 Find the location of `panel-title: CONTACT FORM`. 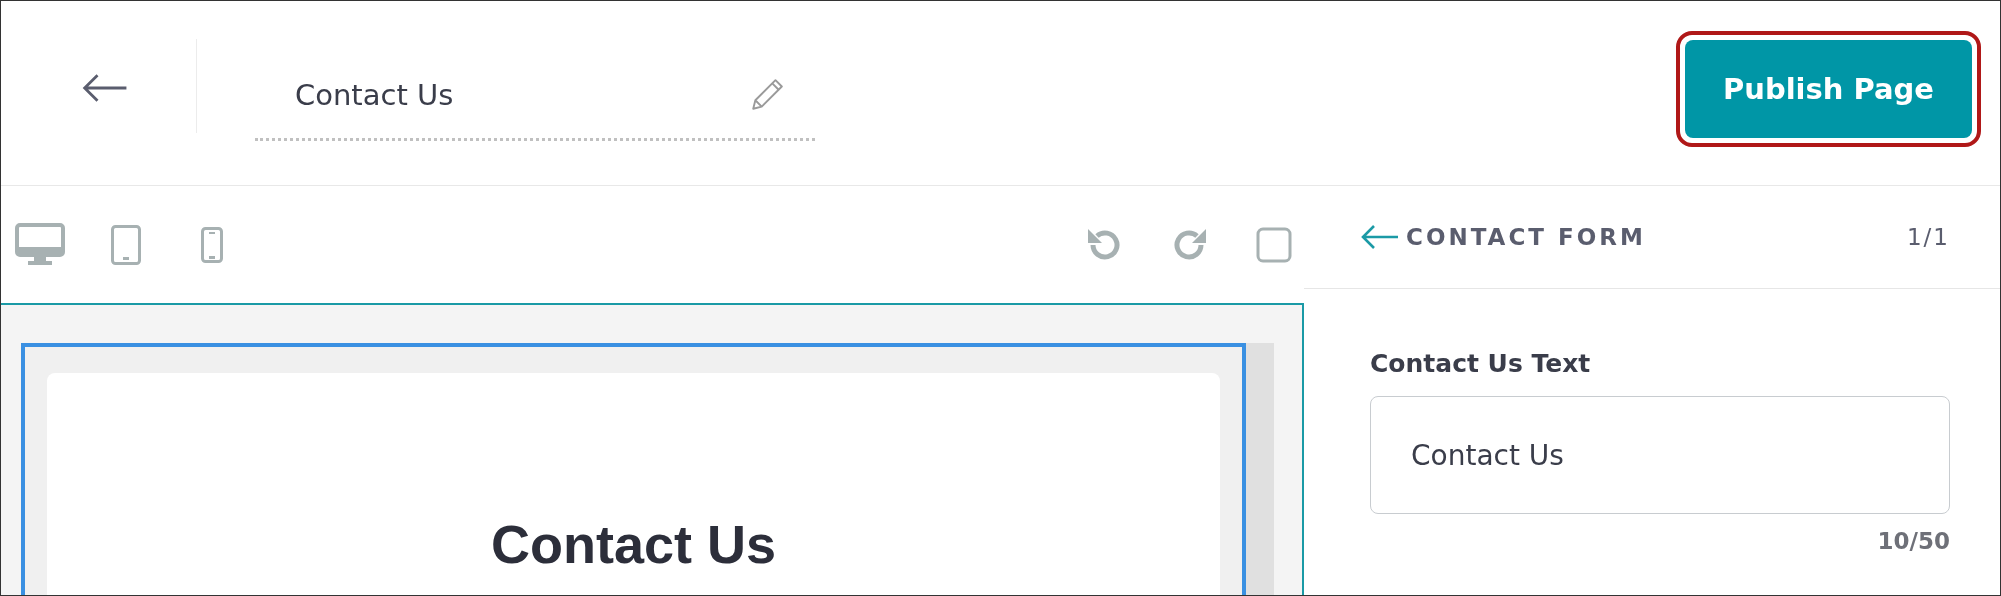

panel-title: CONTACT FORM is located at coordinates (1526, 237).